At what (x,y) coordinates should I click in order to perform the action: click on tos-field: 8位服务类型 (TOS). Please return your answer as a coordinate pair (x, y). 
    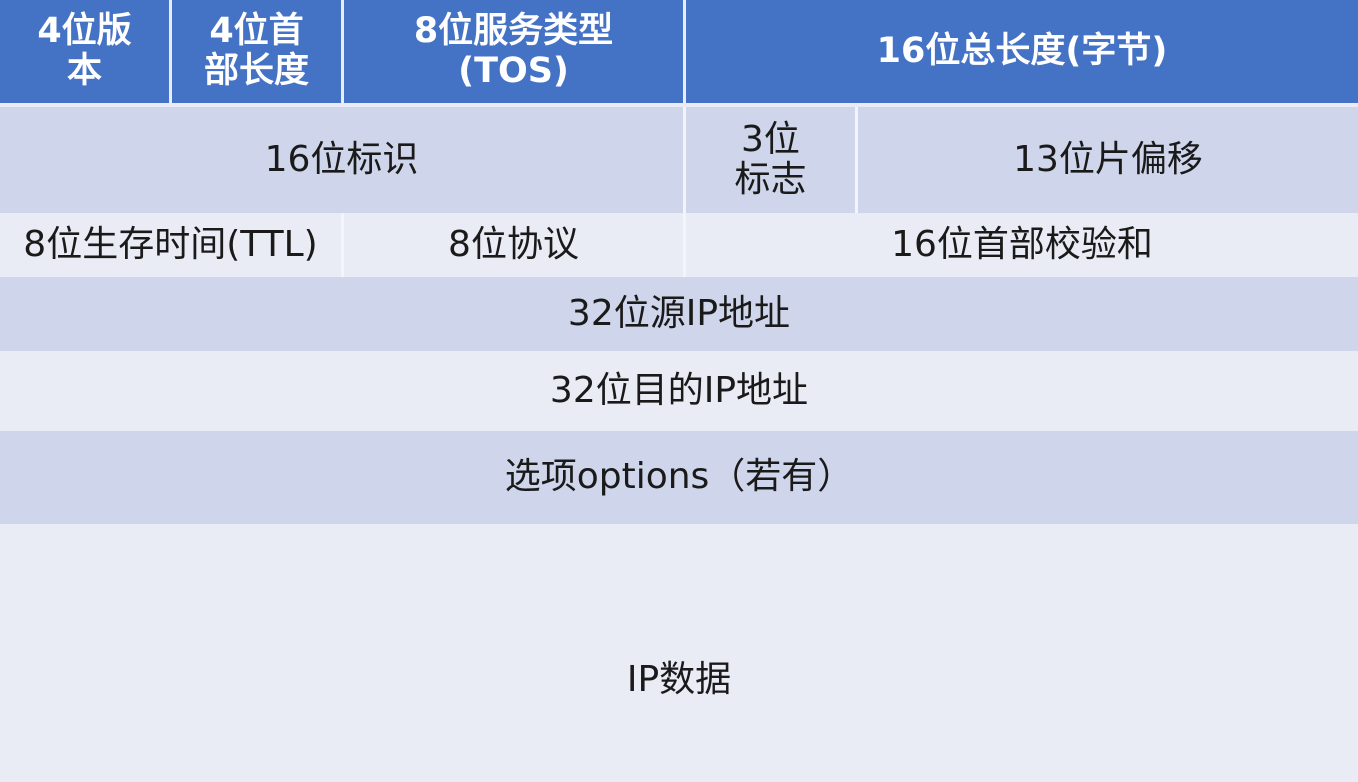
    Looking at the image, I should click on (512, 51).